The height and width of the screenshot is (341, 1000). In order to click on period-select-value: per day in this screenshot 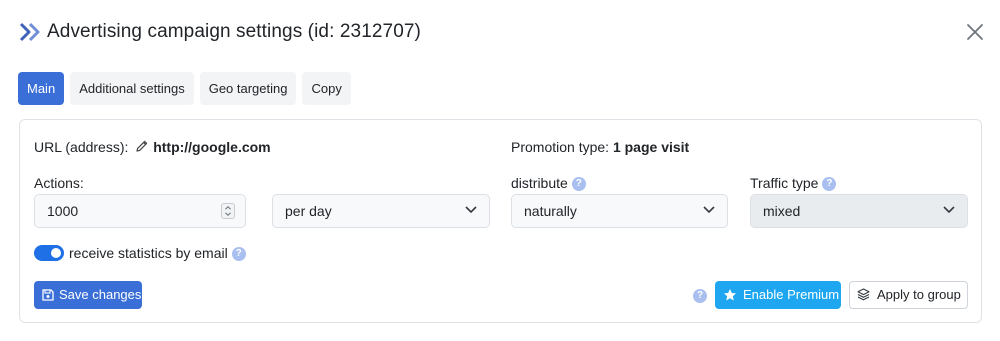, I will do `click(308, 211)`.